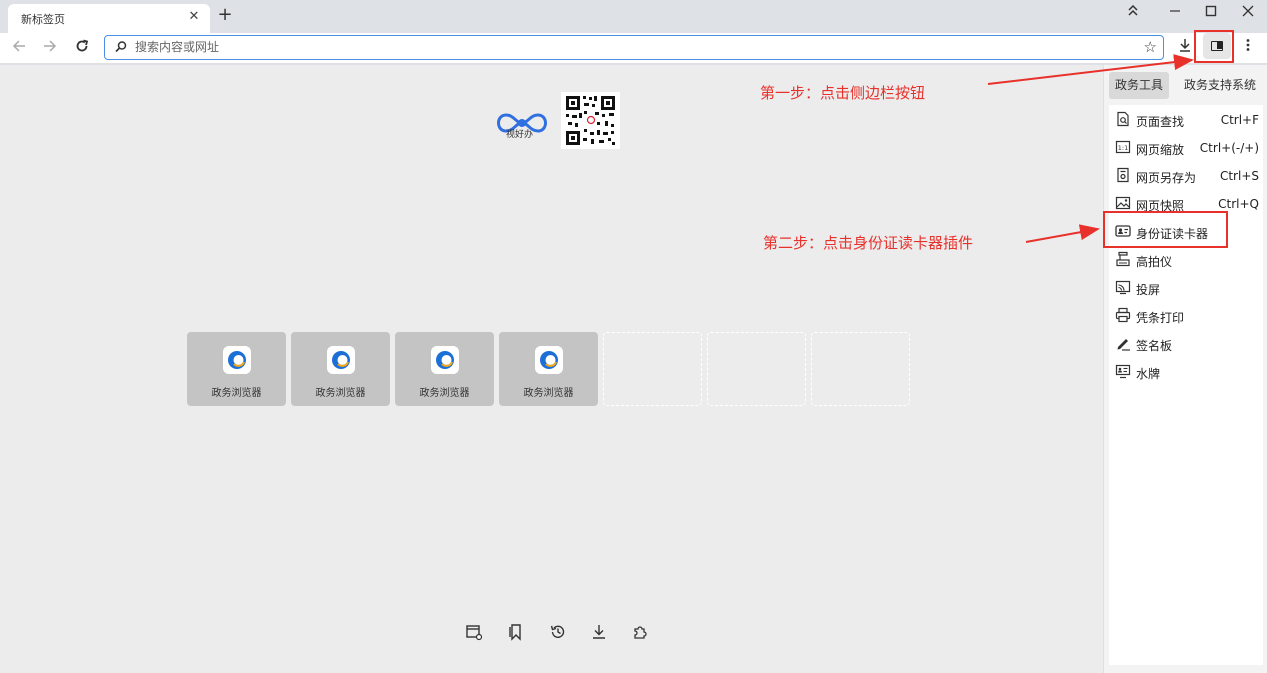 The height and width of the screenshot is (673, 1267). Describe the element at coordinates (1148, 290) in the screenshot. I see `tool-label: 投屏` at that location.